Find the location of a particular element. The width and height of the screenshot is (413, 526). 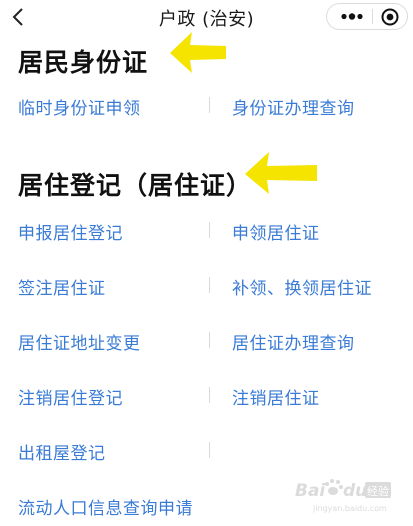

service-apply-residence-permit: 申领居住证 is located at coordinates (276, 231).